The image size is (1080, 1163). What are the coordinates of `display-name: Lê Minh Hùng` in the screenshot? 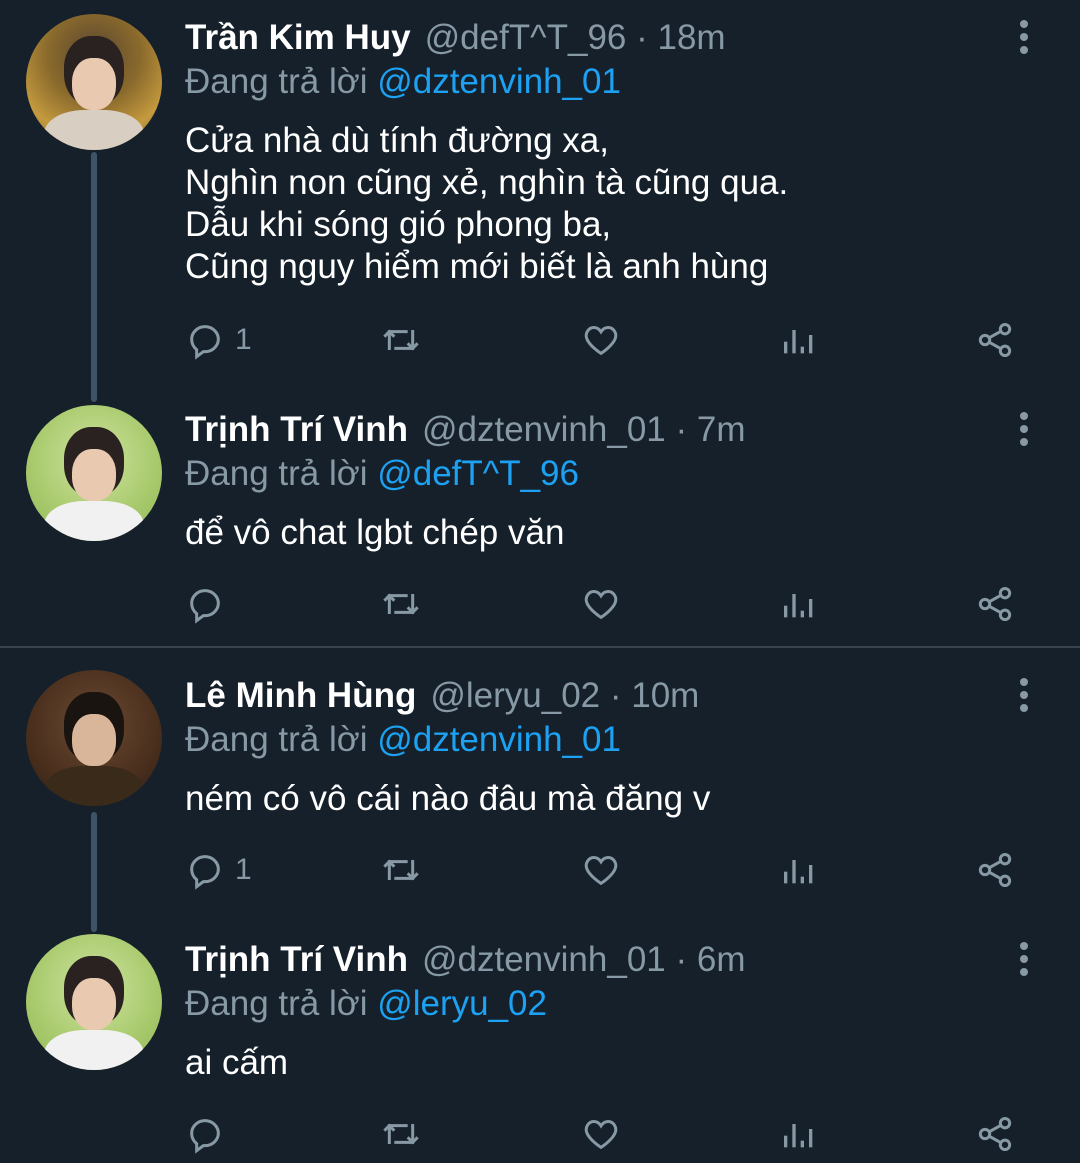 It's located at (300, 695).